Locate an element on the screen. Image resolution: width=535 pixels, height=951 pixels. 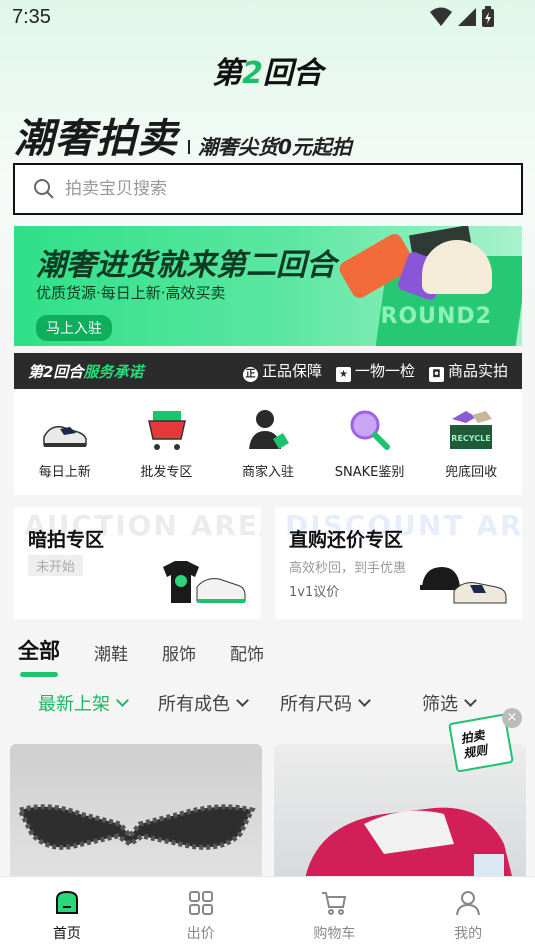
promise-title: 第2回合服务承诺 is located at coordinates (85, 371).